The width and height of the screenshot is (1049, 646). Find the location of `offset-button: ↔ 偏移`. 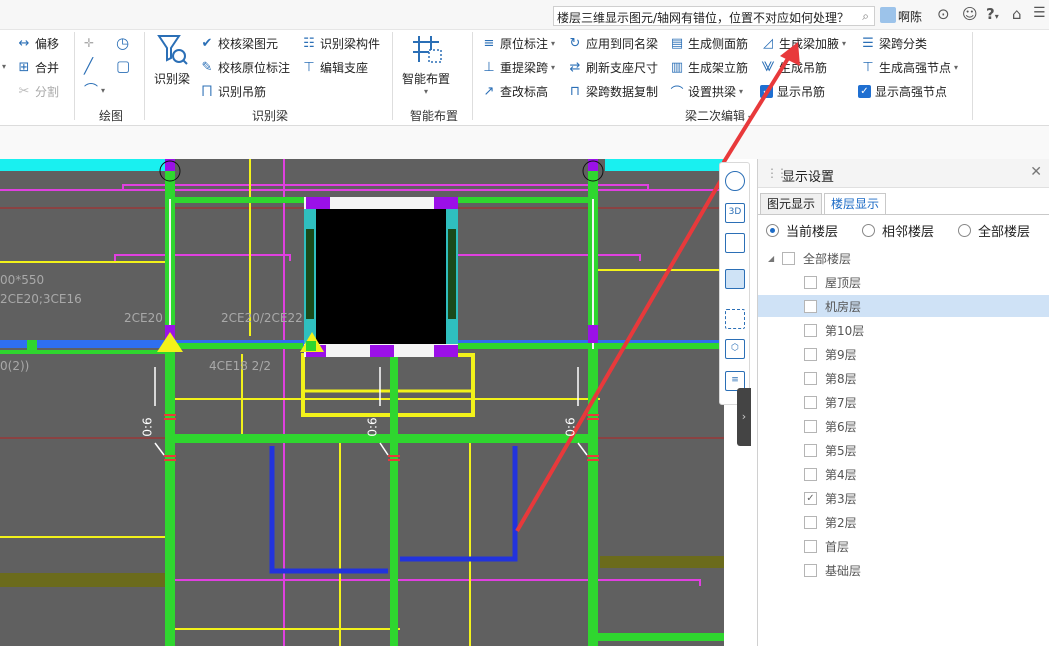

offset-button: ↔ 偏移 is located at coordinates (37, 43).